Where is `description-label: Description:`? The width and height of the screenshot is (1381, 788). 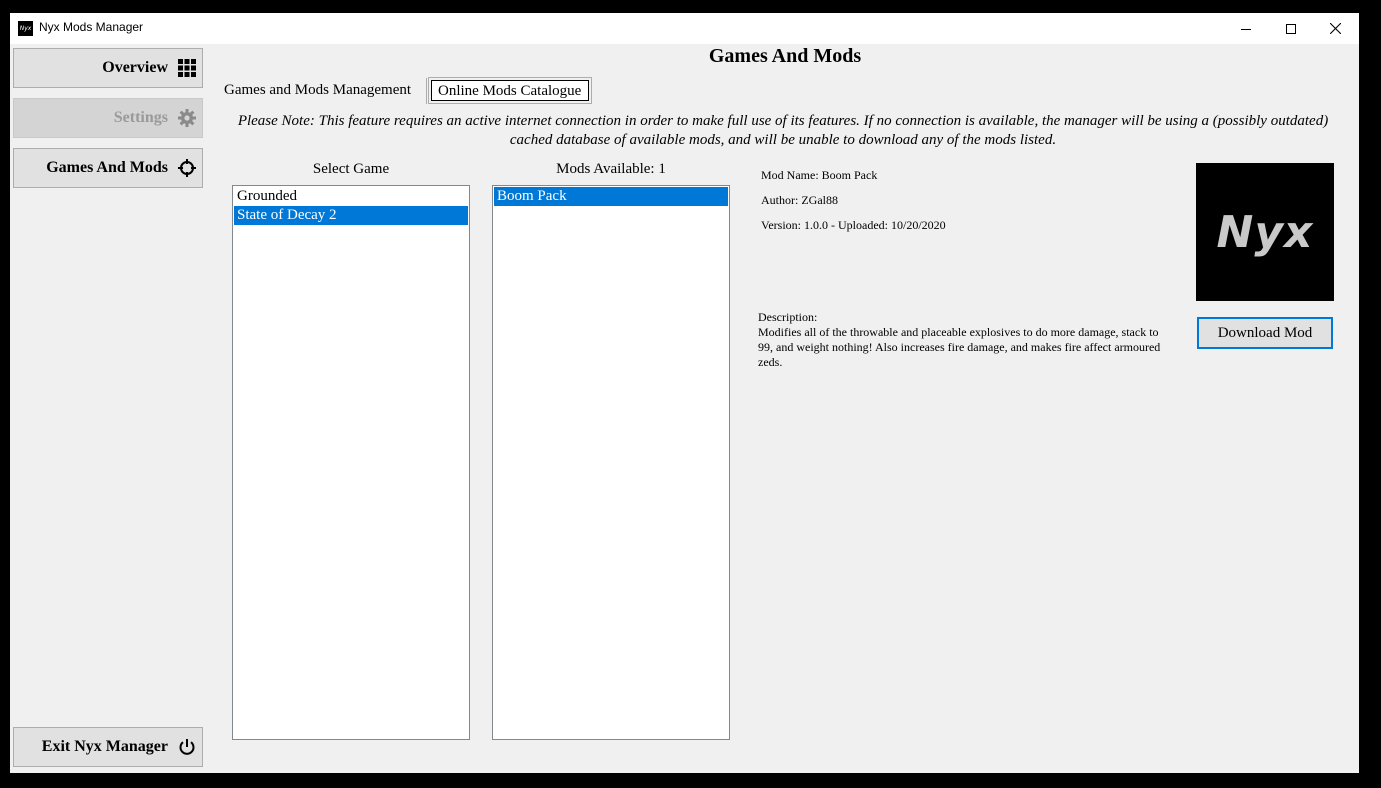 description-label: Description: is located at coordinates (788, 317).